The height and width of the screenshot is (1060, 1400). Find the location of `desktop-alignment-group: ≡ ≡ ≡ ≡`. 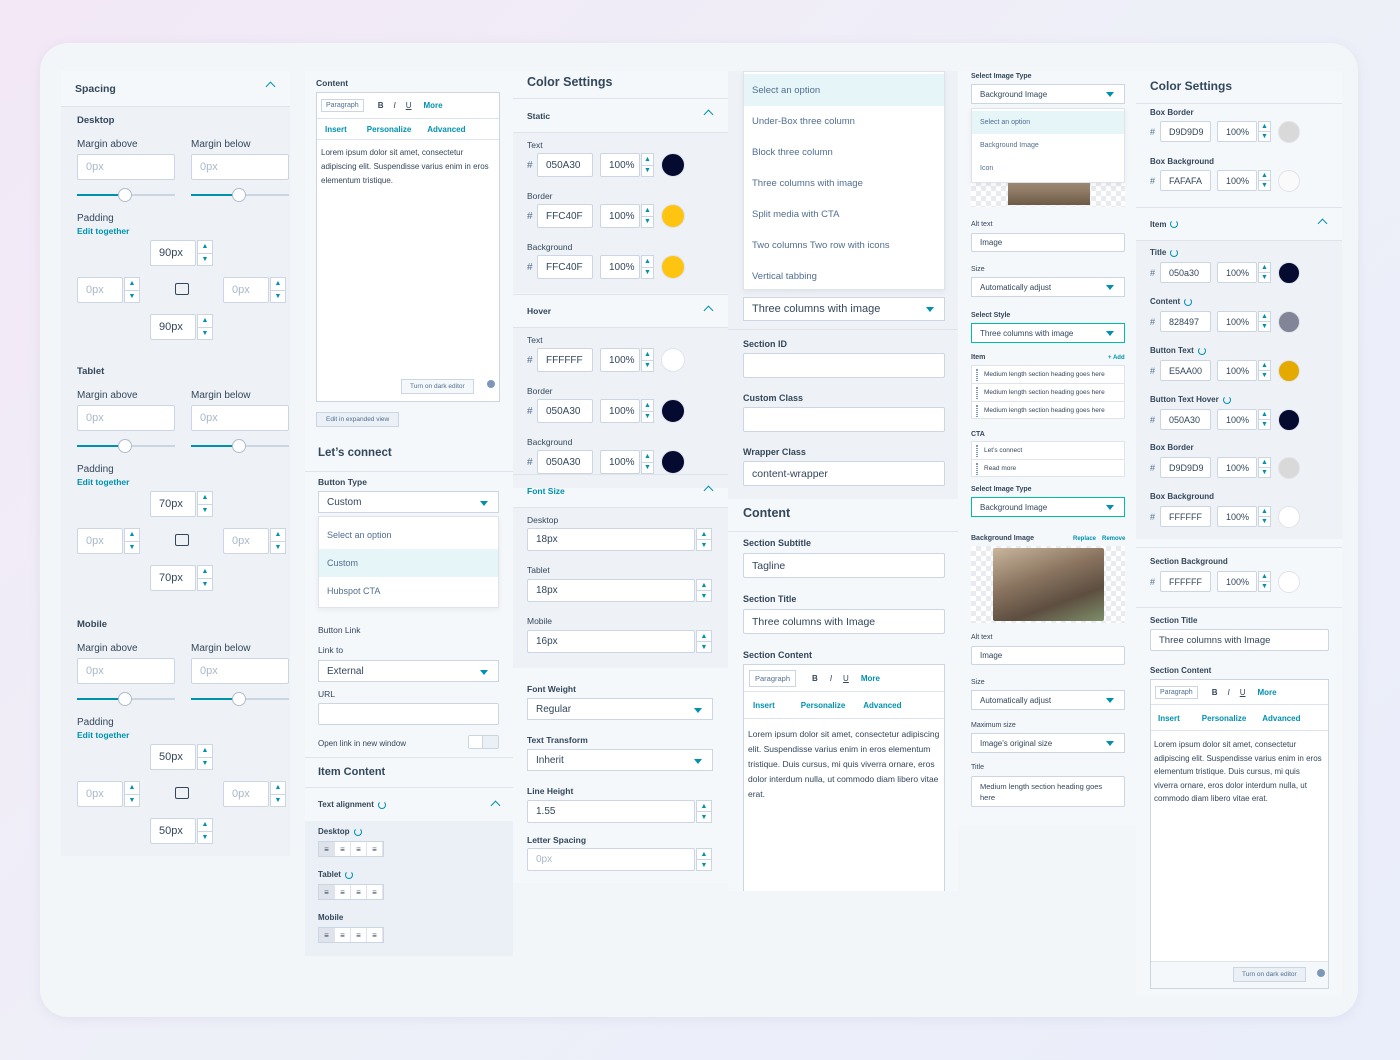

desktop-alignment-group: ≡ ≡ ≡ ≡ is located at coordinates (351, 849).